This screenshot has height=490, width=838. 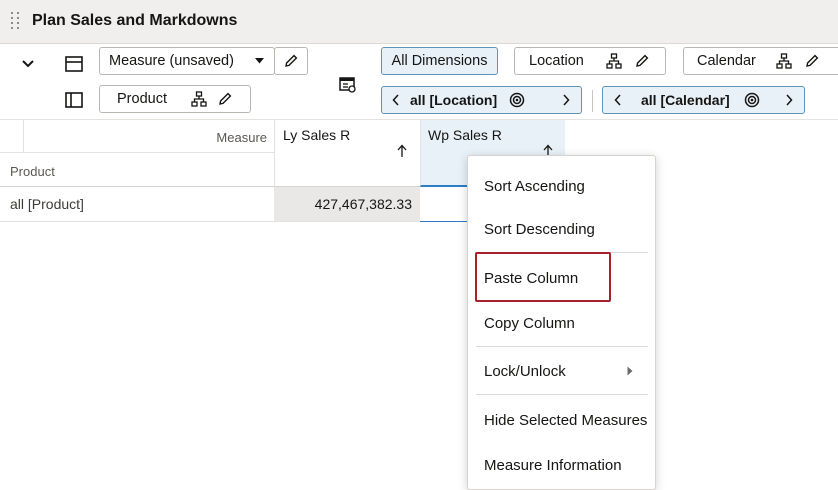 I want to click on previous-calendar-chevron-left-icon, so click(x=618, y=100).